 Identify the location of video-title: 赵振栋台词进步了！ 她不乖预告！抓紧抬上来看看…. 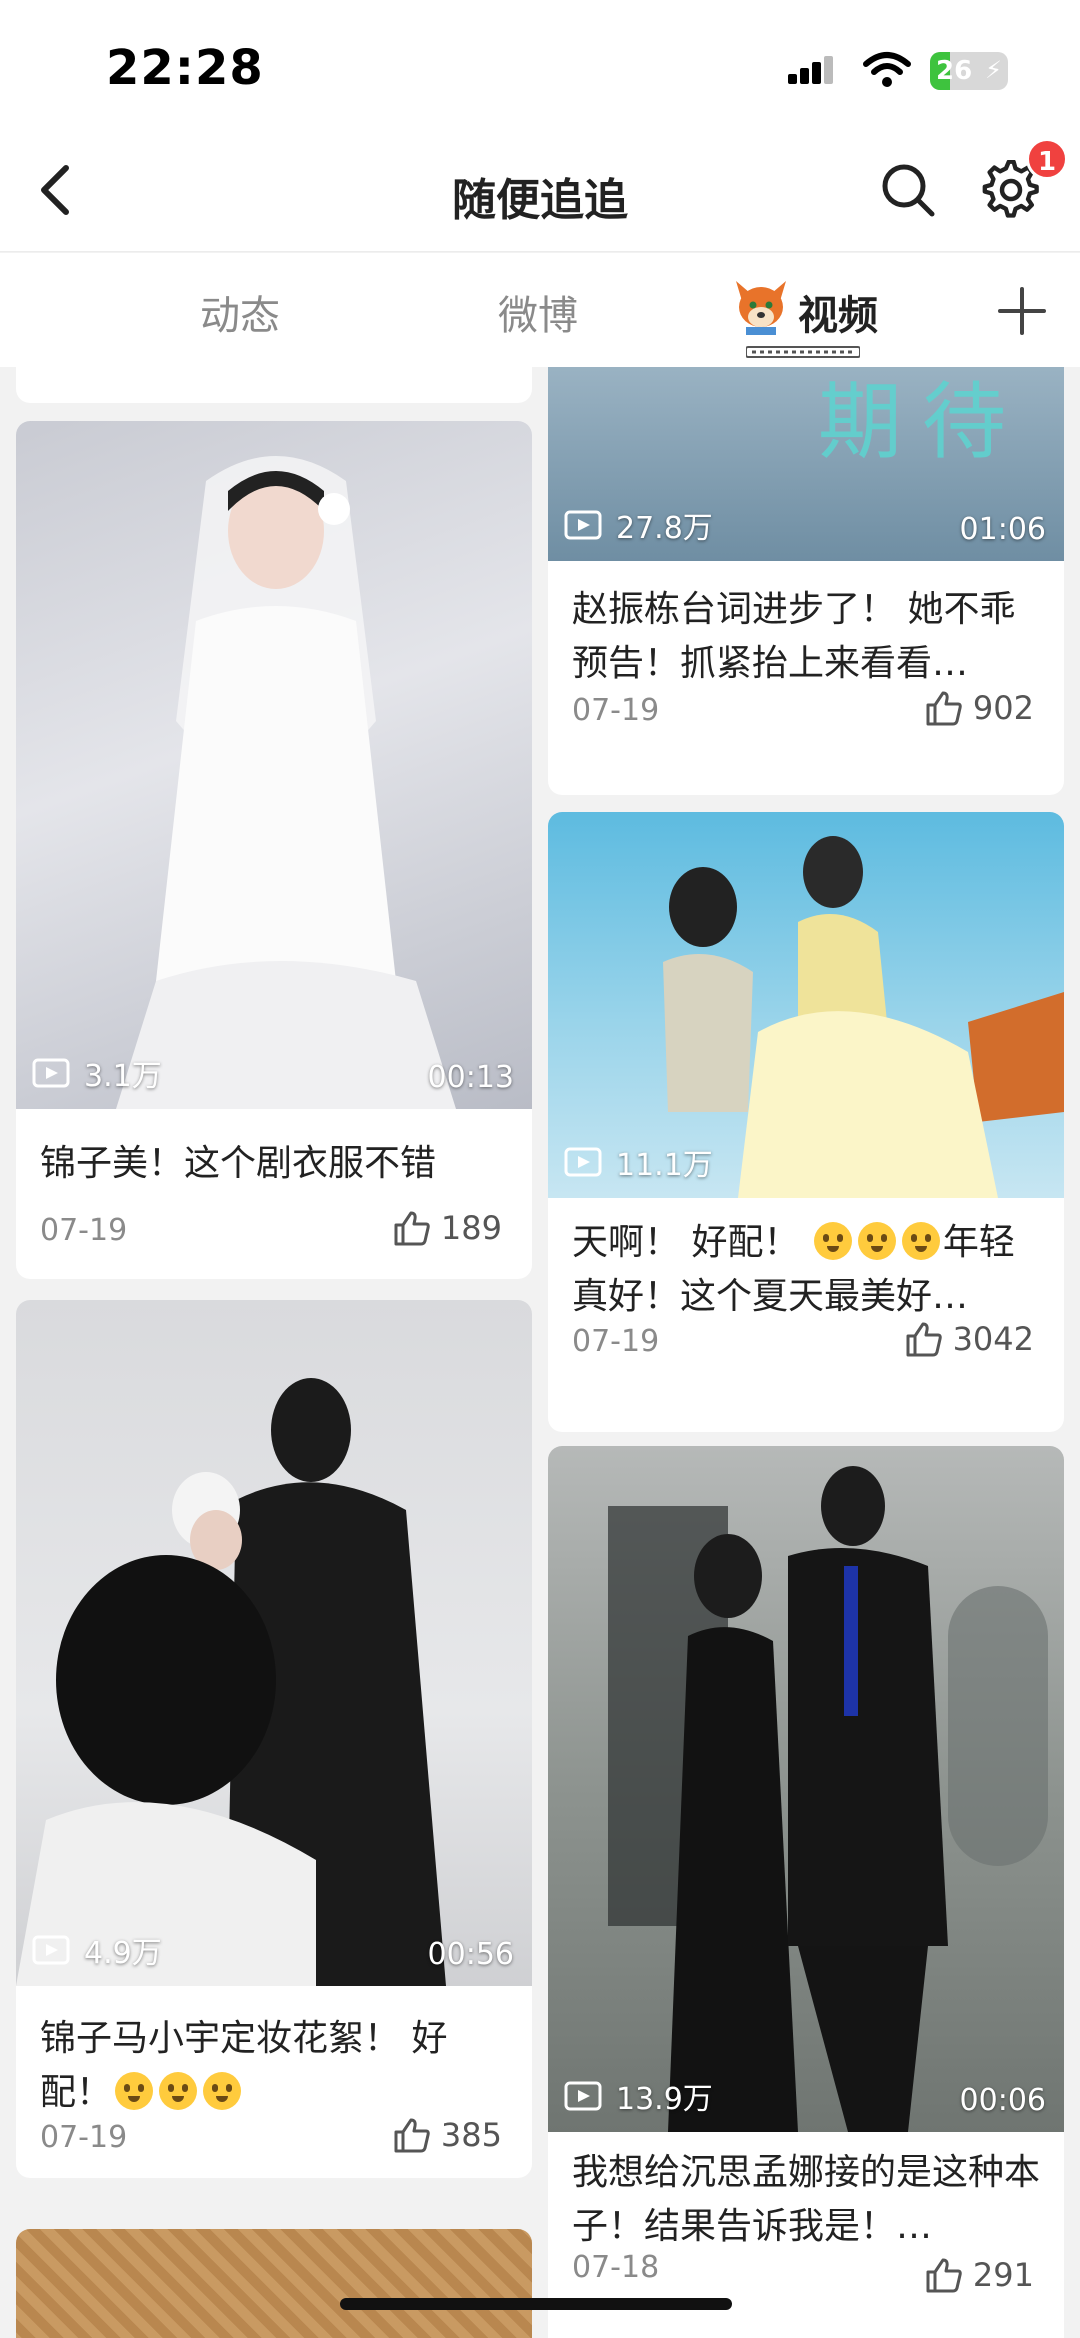
(794, 636).